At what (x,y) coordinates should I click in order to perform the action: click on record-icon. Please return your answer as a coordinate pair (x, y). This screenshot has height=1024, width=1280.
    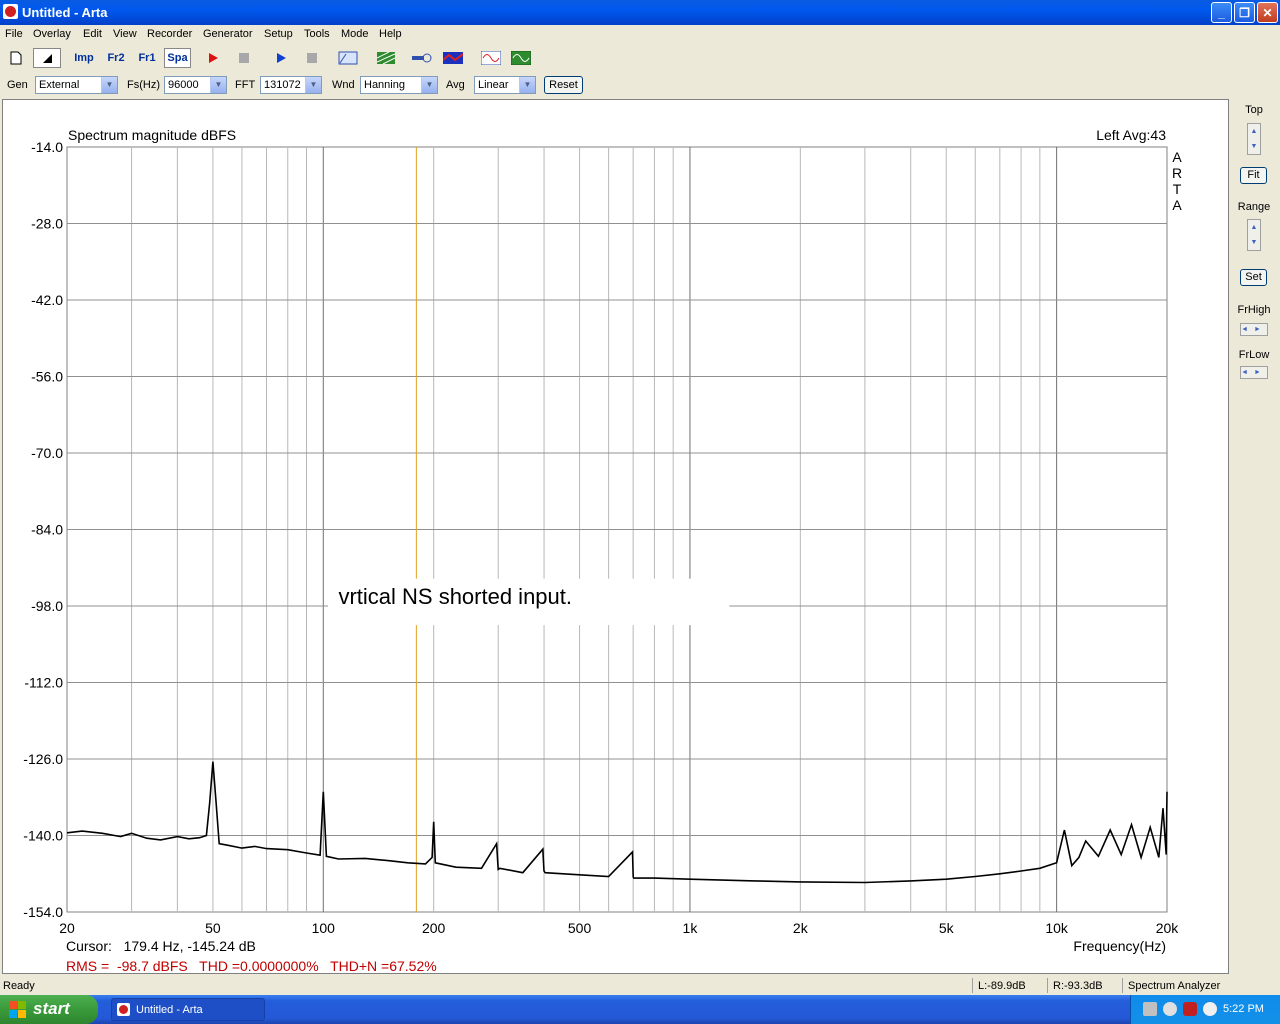
    Looking at the image, I should click on (213, 58).